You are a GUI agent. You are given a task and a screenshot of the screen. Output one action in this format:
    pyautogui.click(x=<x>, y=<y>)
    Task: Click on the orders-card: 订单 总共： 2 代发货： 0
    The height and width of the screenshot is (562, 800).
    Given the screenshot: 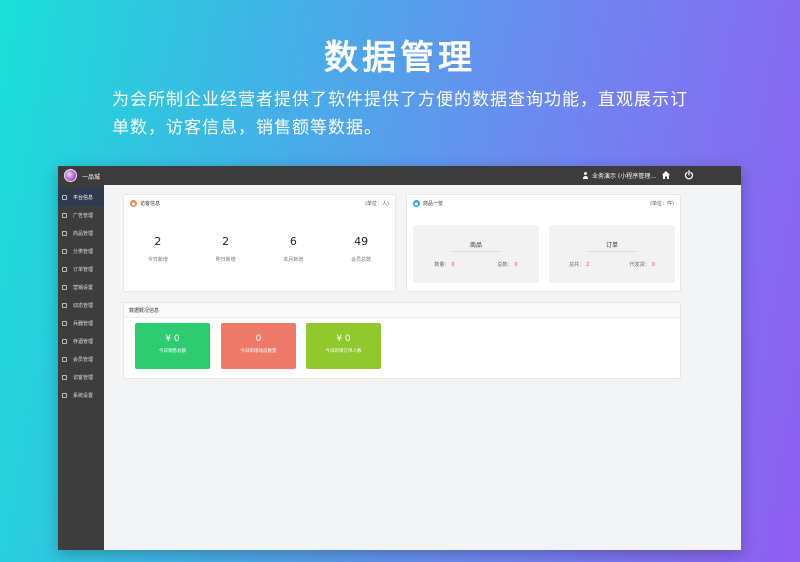 What is the action you would take?
    pyautogui.click(x=612, y=254)
    